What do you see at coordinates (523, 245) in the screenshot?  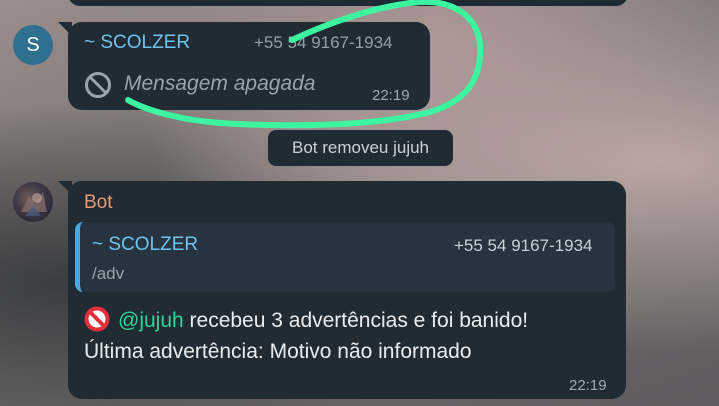 I see `quoted-sender-phone: +55 54 9167-1934` at bounding box center [523, 245].